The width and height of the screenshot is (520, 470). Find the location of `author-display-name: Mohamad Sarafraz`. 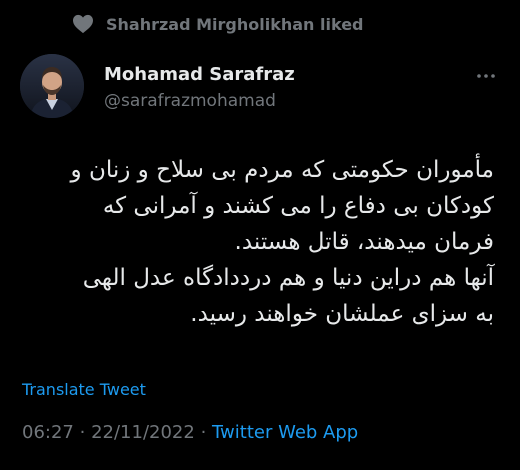

author-display-name: Mohamad Sarafraz is located at coordinates (199, 75).